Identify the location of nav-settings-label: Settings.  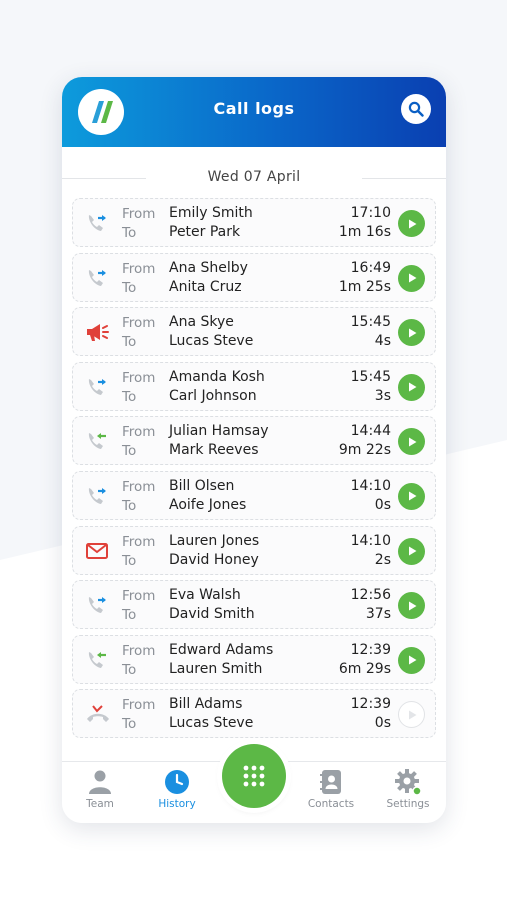
(408, 804).